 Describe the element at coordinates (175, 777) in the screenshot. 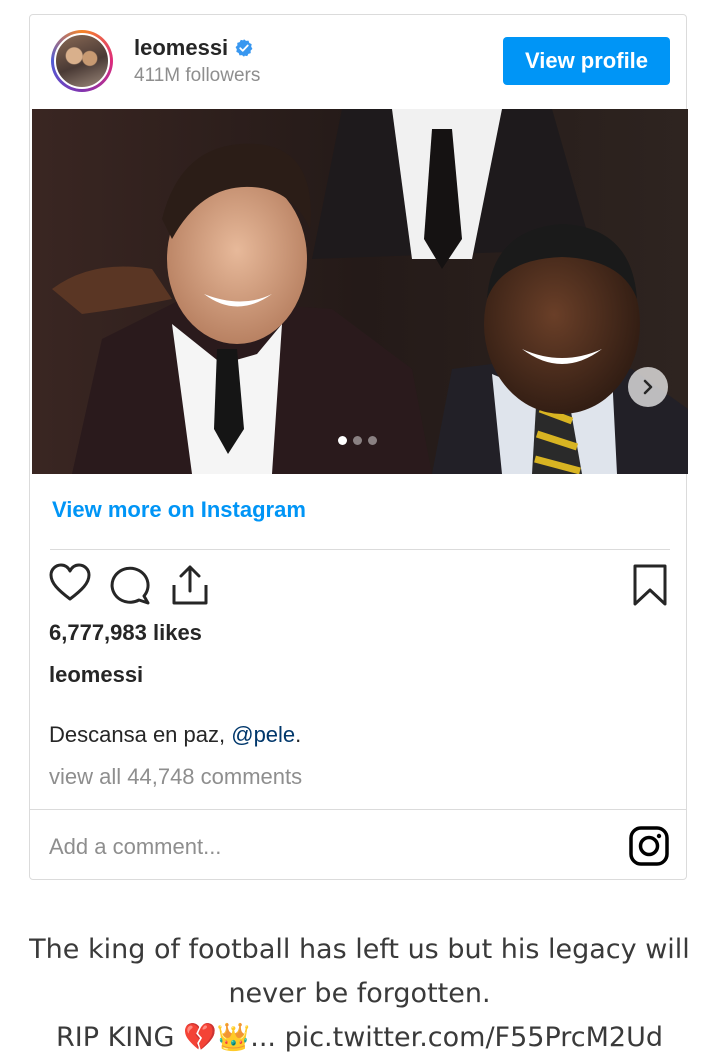

I see `view-comments-link: view all 44,748 comments` at that location.